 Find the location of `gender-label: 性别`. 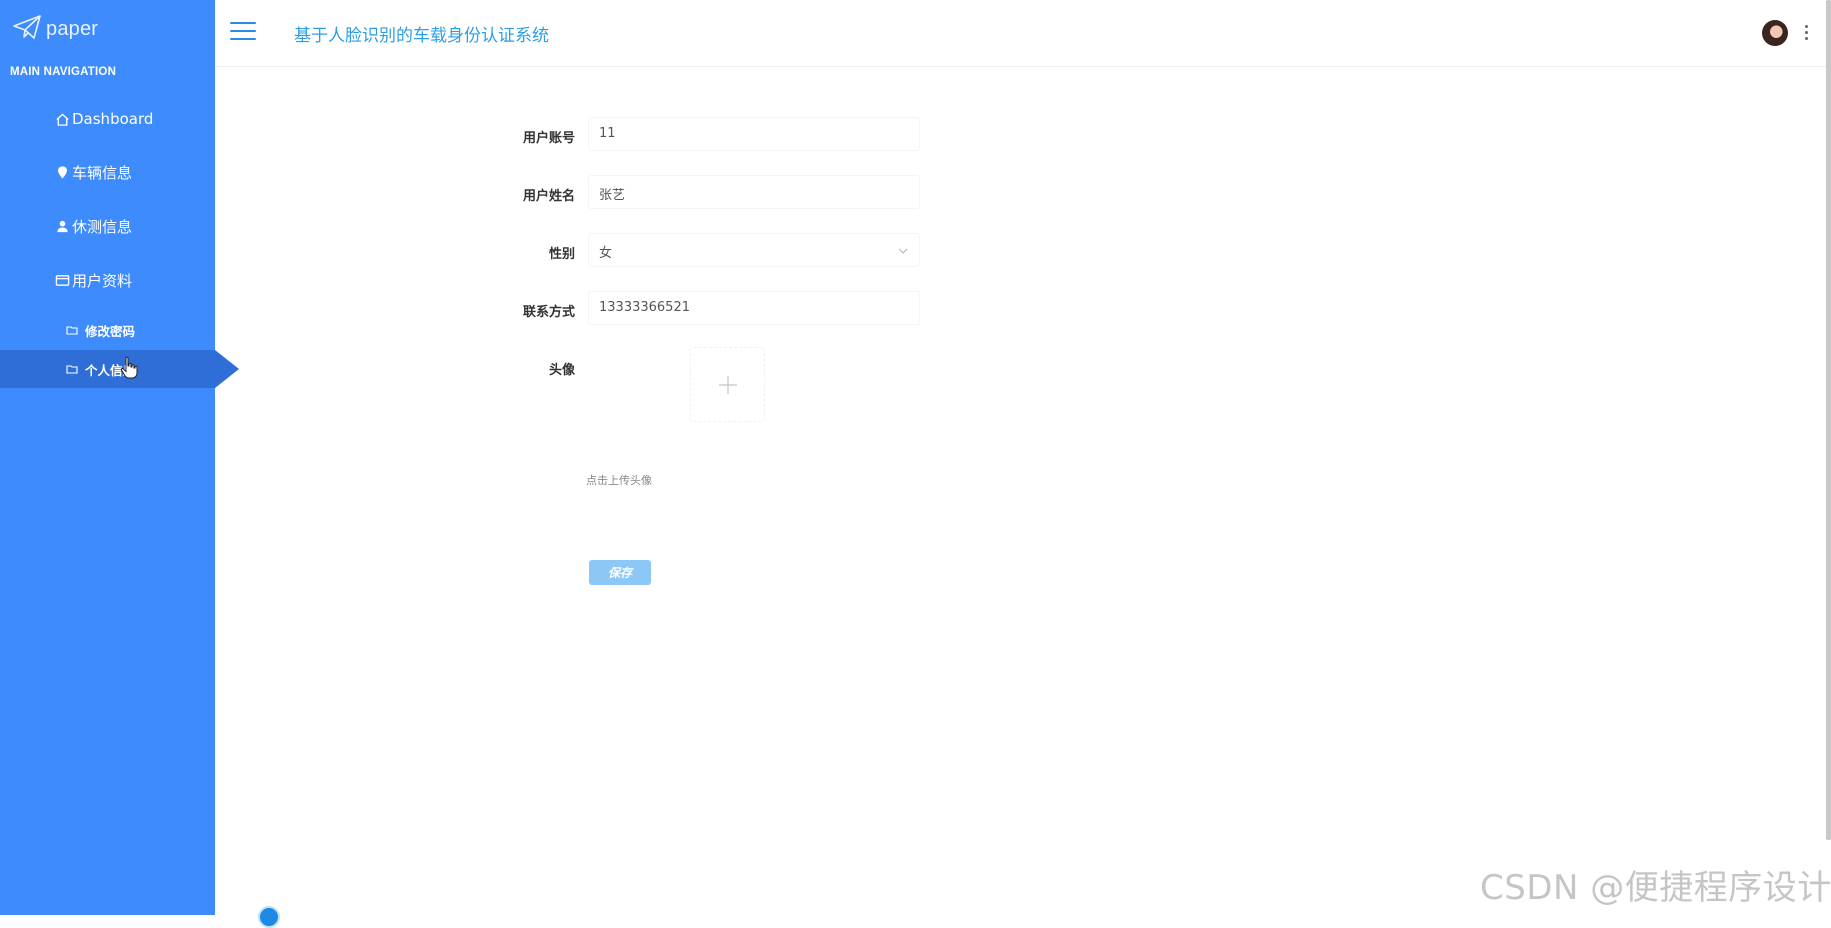

gender-label: 性别 is located at coordinates (561, 254).